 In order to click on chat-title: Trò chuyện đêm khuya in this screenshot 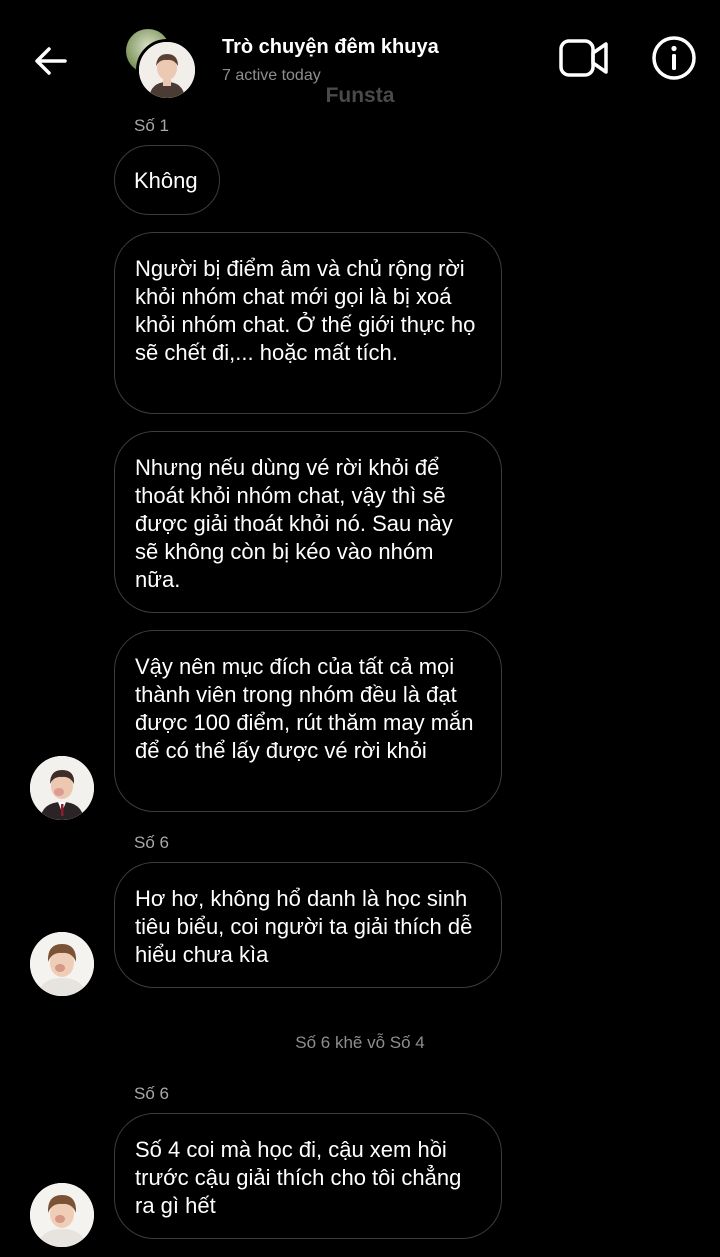, I will do `click(330, 47)`.